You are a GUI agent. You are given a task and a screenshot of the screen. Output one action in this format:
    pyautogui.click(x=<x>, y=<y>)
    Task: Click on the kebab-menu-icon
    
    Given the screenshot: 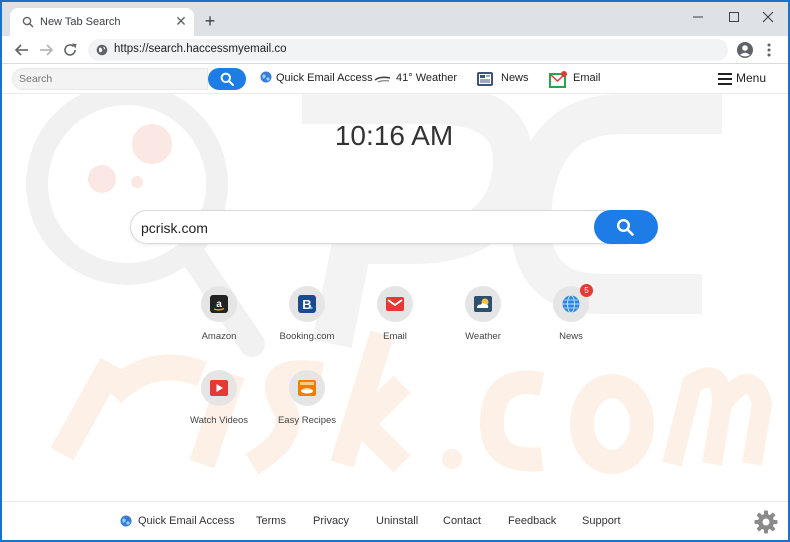 What is the action you would take?
    pyautogui.click(x=769, y=50)
    